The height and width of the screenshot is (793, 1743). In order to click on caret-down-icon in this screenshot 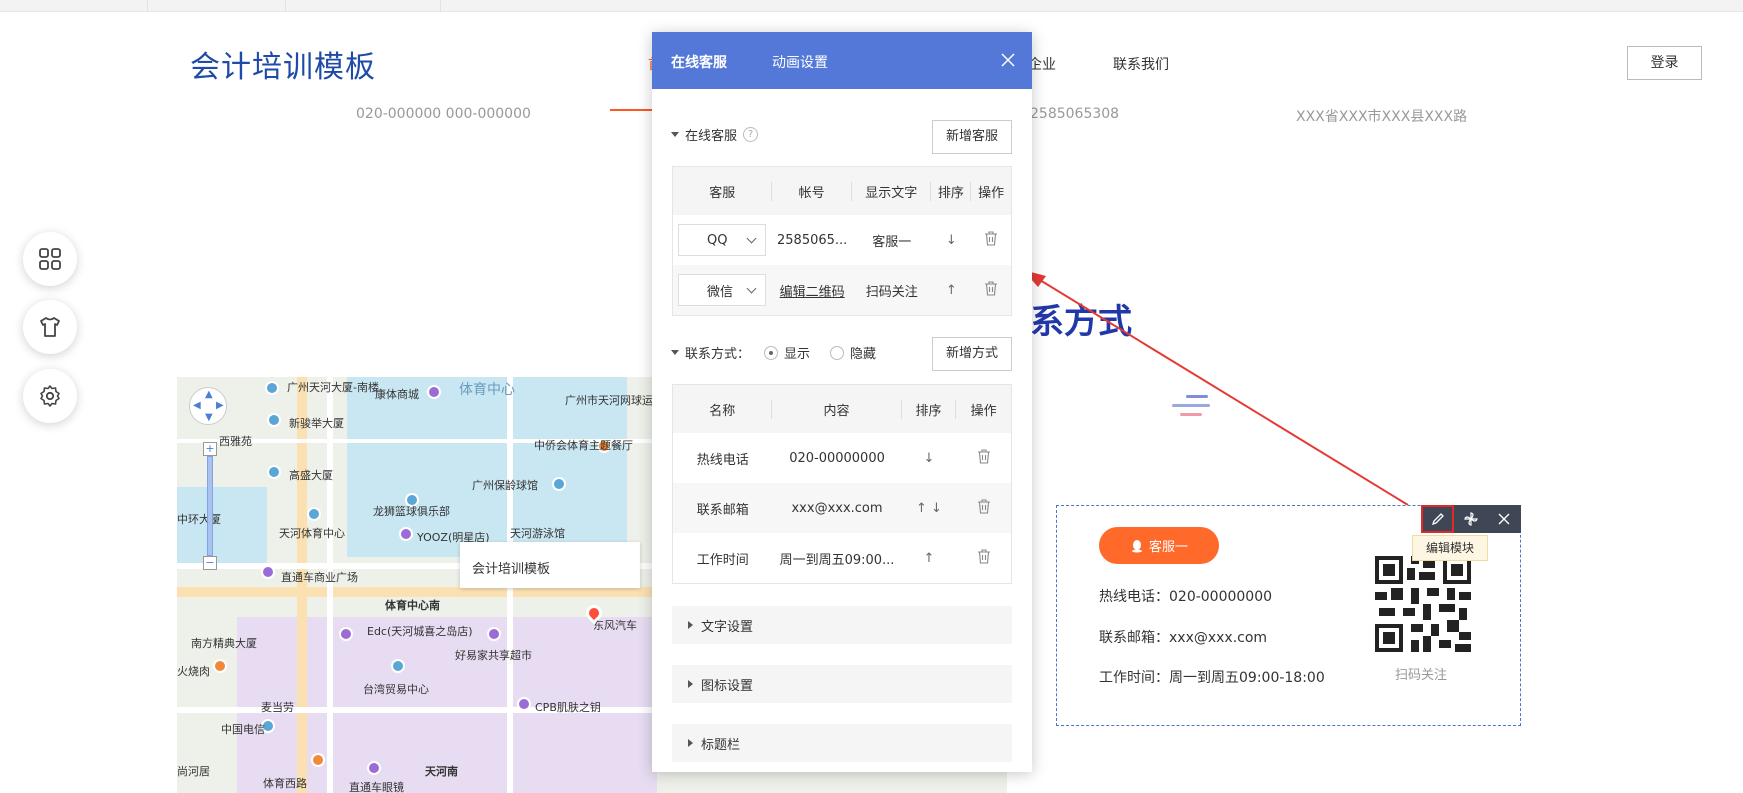, I will do `click(675, 134)`.